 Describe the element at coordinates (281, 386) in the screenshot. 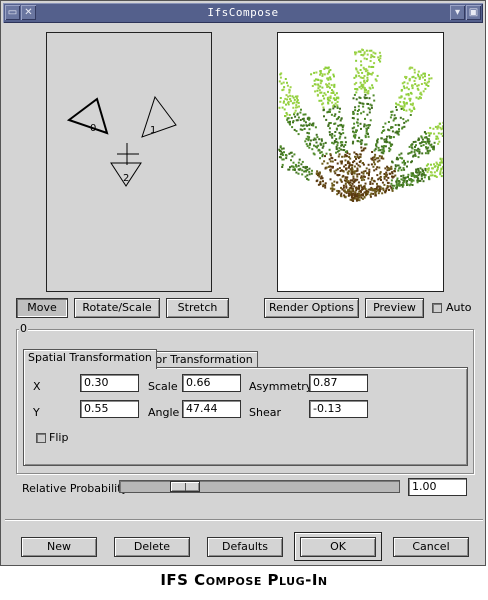

I see `asymmetry-label: Asymmetry` at that location.